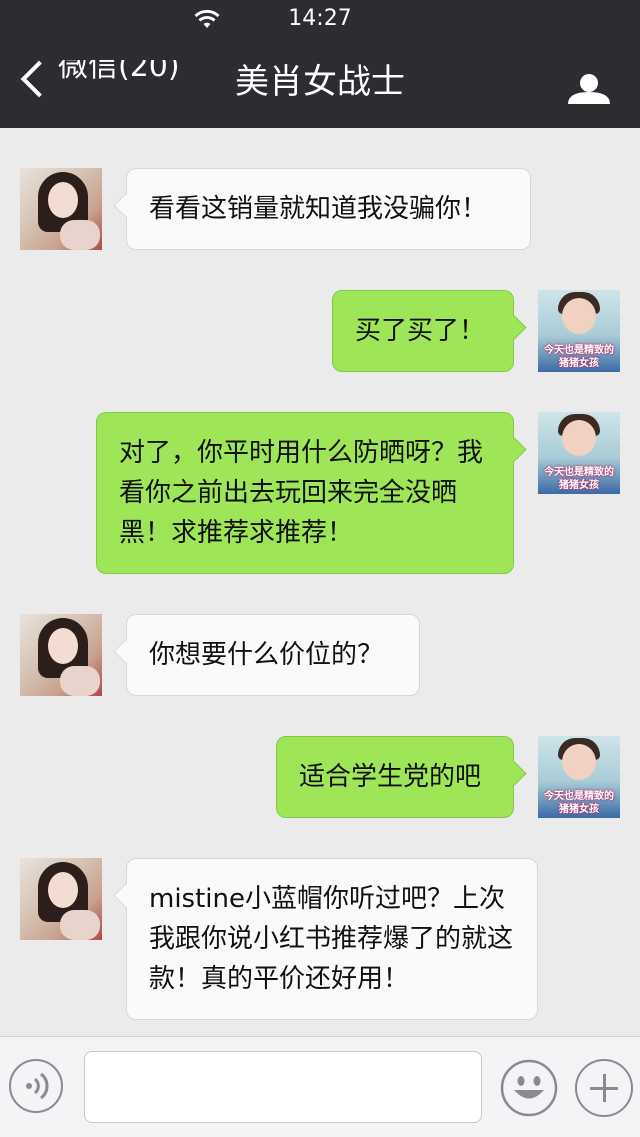 The width and height of the screenshot is (640, 1137). What do you see at coordinates (301, 493) in the screenshot?
I see `message-text: 对了，你平时用什么防晒呀？我看你之前出去玩回来完全没晒黑！求推荐求推荐！` at bounding box center [301, 493].